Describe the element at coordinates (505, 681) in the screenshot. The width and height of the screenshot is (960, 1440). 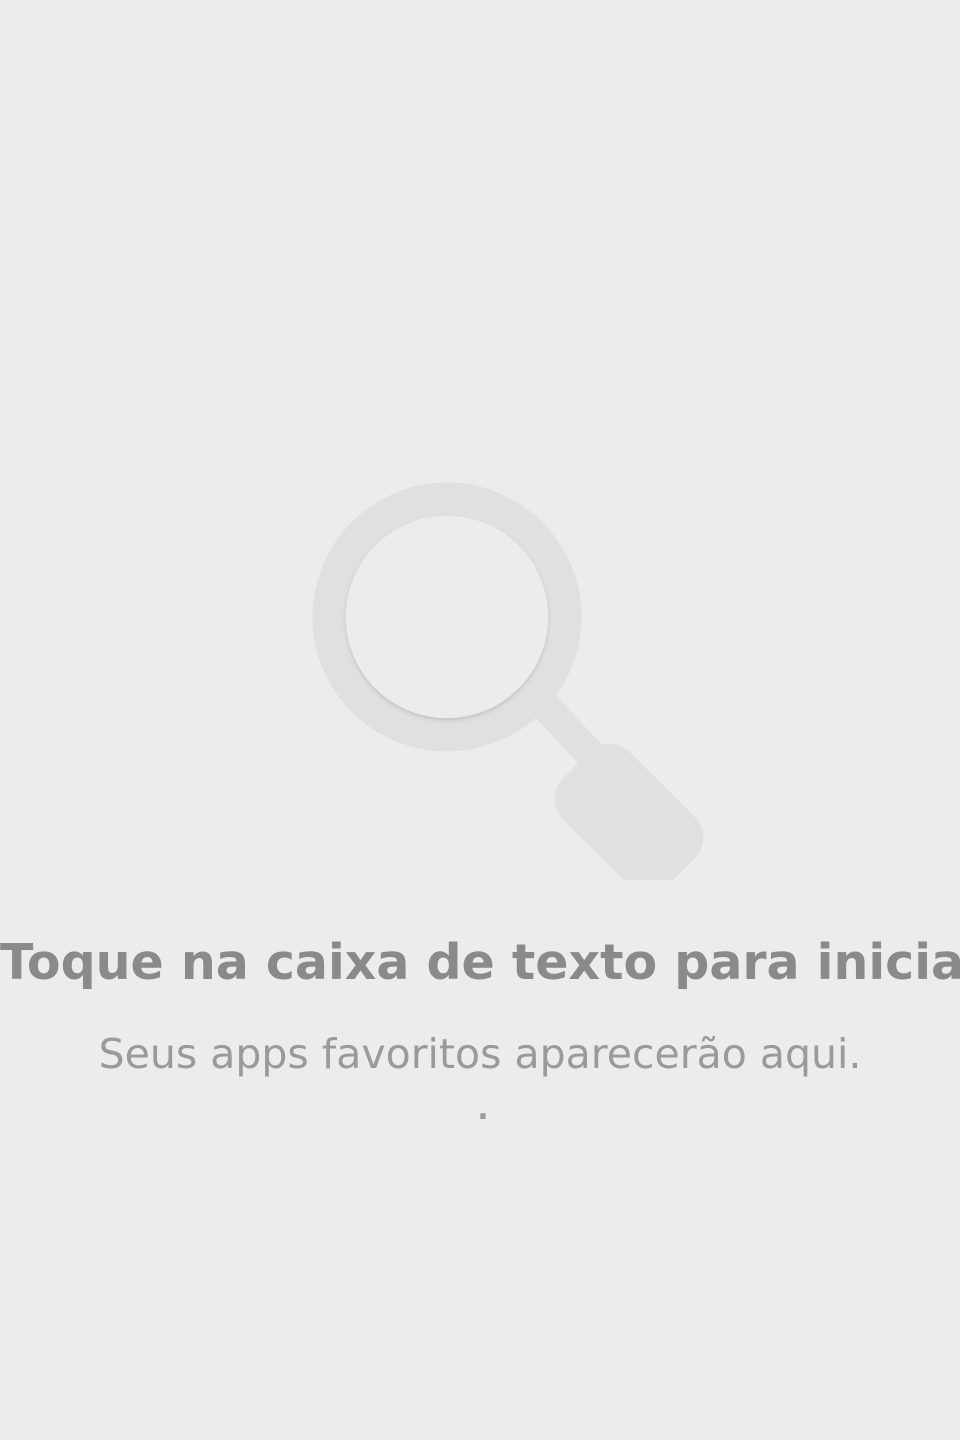
I see `search-icon` at that location.